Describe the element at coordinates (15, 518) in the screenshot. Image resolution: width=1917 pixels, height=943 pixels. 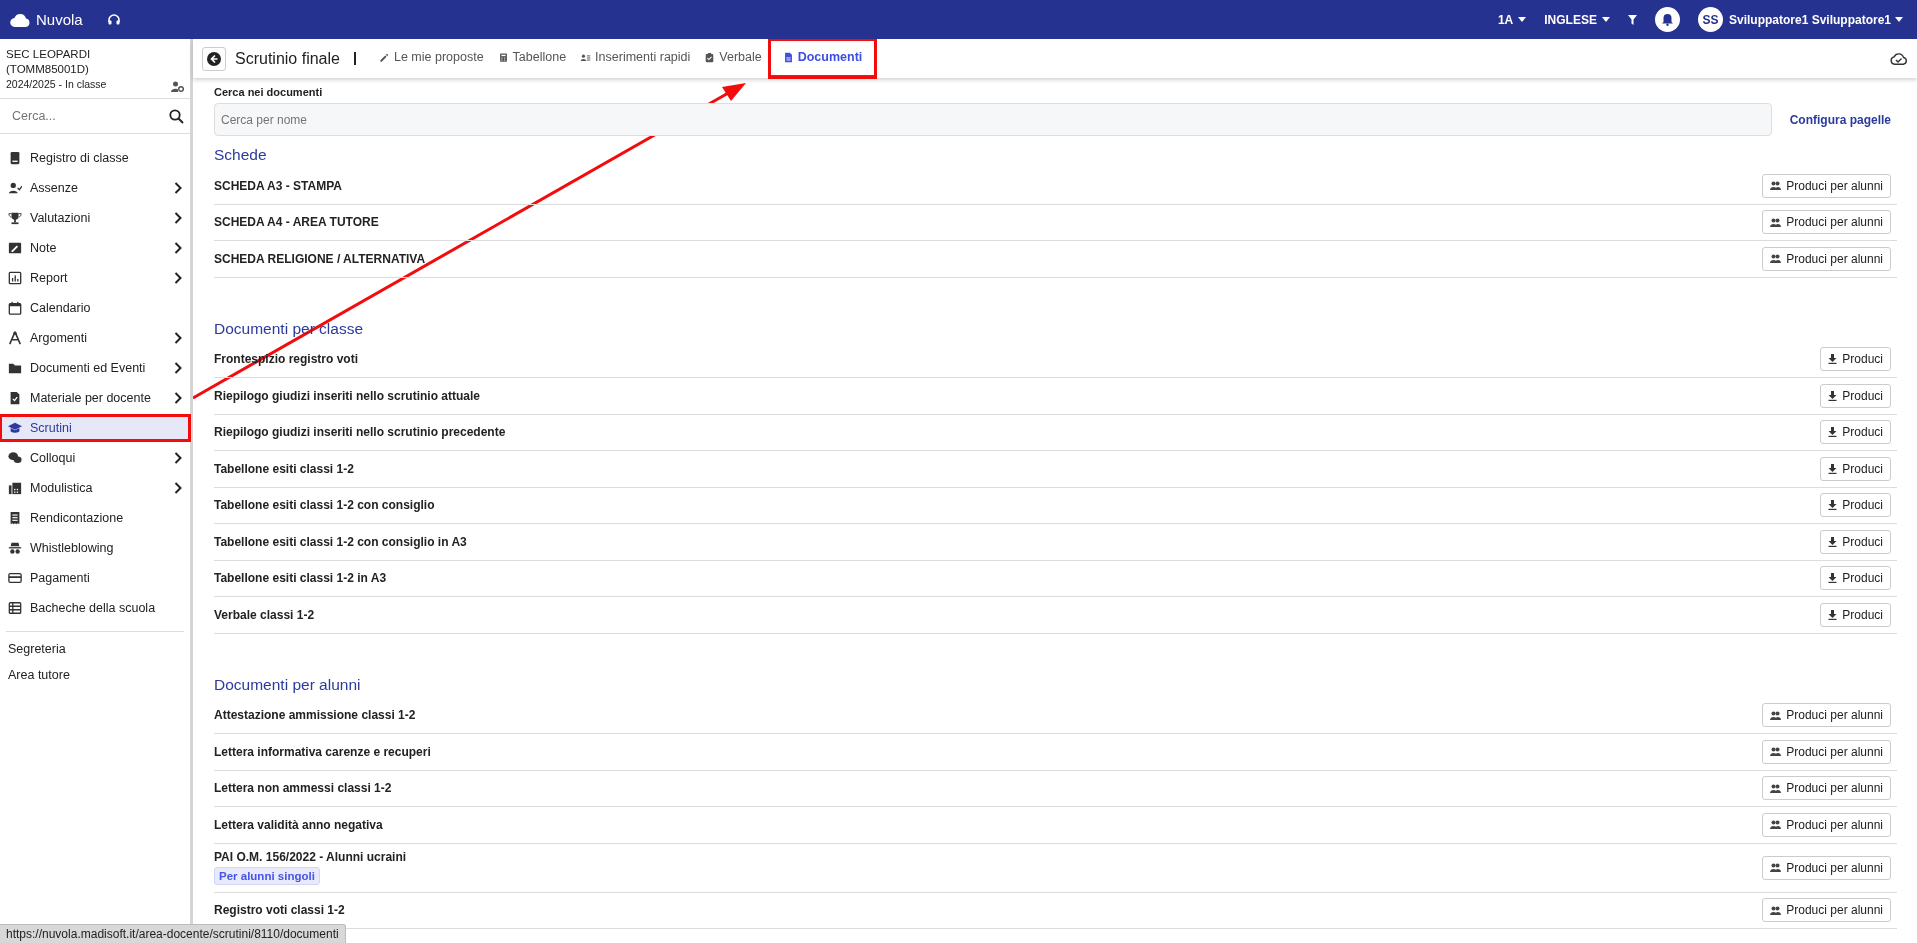
I see `receipt-icon` at that location.